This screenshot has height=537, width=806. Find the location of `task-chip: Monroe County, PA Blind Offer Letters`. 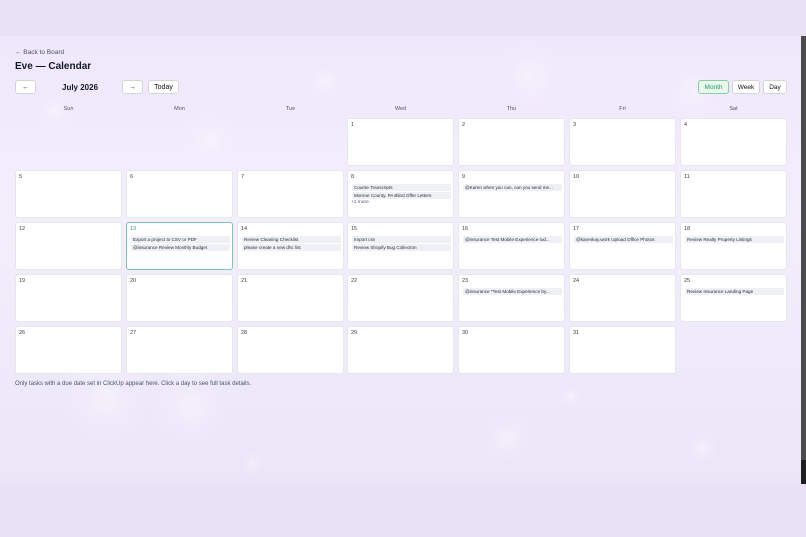

task-chip: Monroe County, PA Blind Offer Letters is located at coordinates (401, 195).